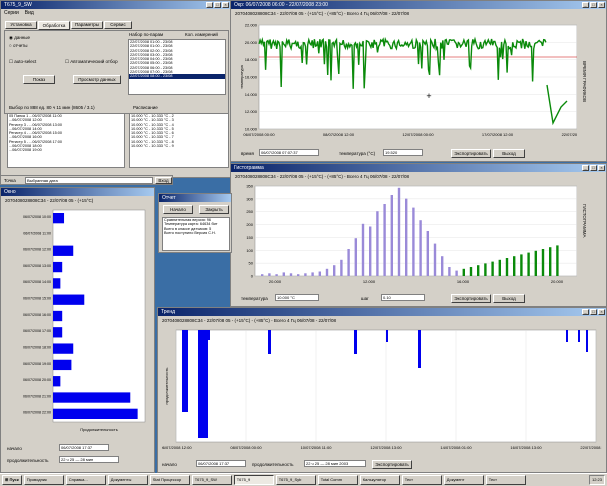 Image resolution: width=607 pixels, height=486 pixels. What do you see at coordinates (471, 298) in the screenshot?
I see `chart2-export-button: Экспортировать` at bounding box center [471, 298].